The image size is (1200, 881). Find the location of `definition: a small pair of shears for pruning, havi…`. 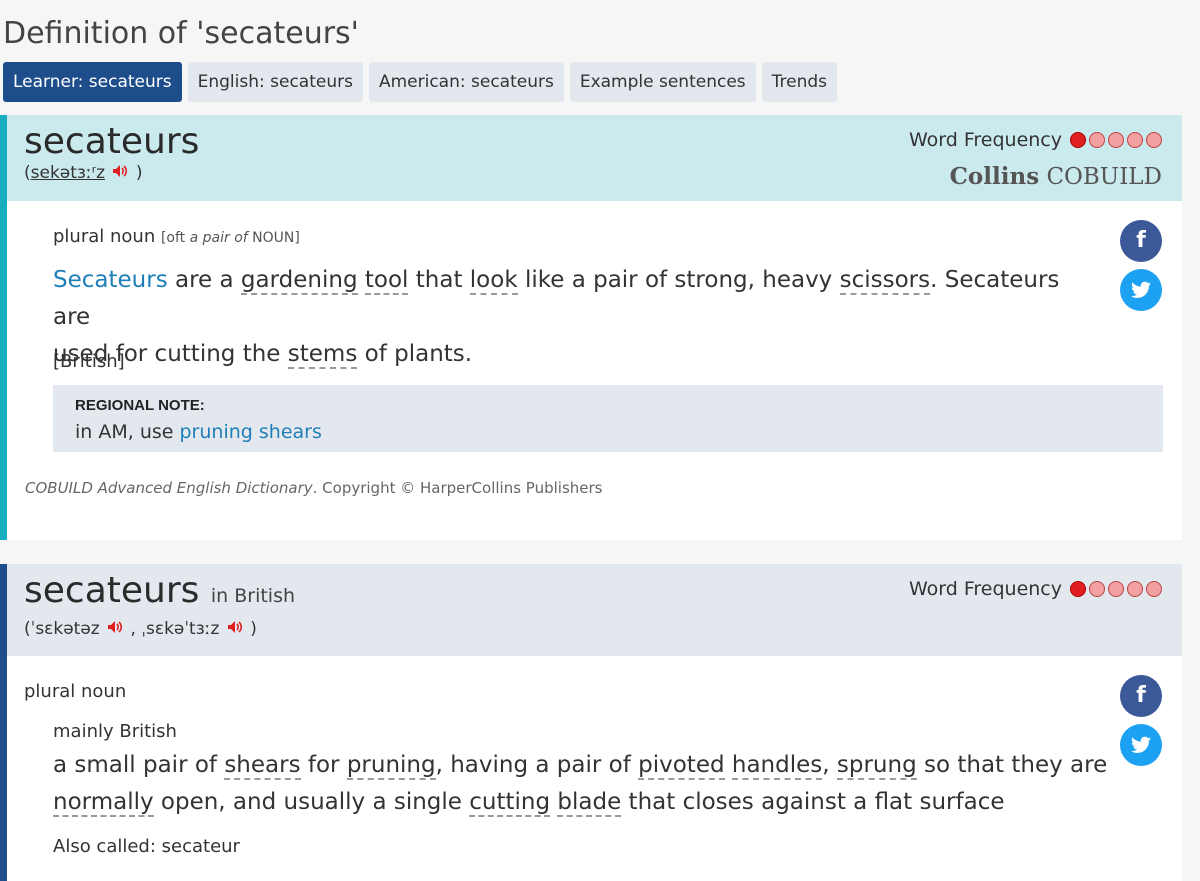

definition: a small pair of shears for pruning, havi… is located at coordinates (583, 784).